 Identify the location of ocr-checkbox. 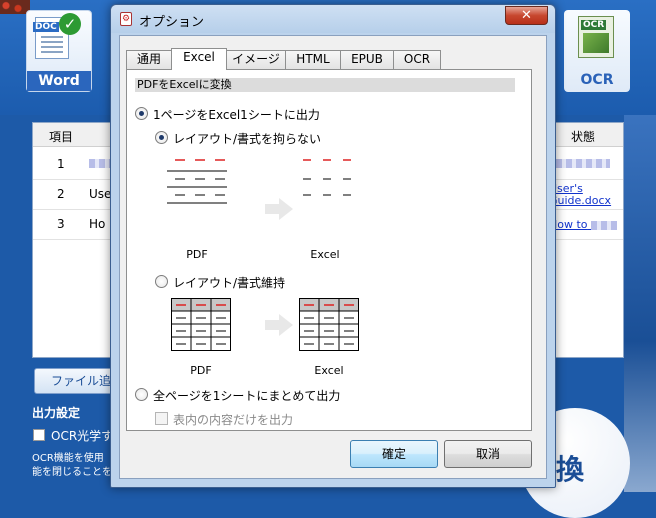
(39, 435).